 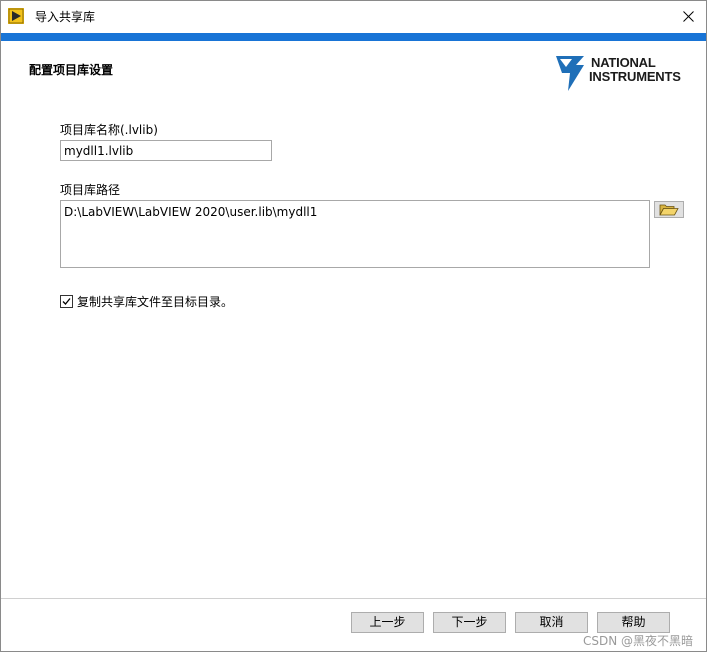 What do you see at coordinates (353, 37) in the screenshot?
I see `accent-band` at bounding box center [353, 37].